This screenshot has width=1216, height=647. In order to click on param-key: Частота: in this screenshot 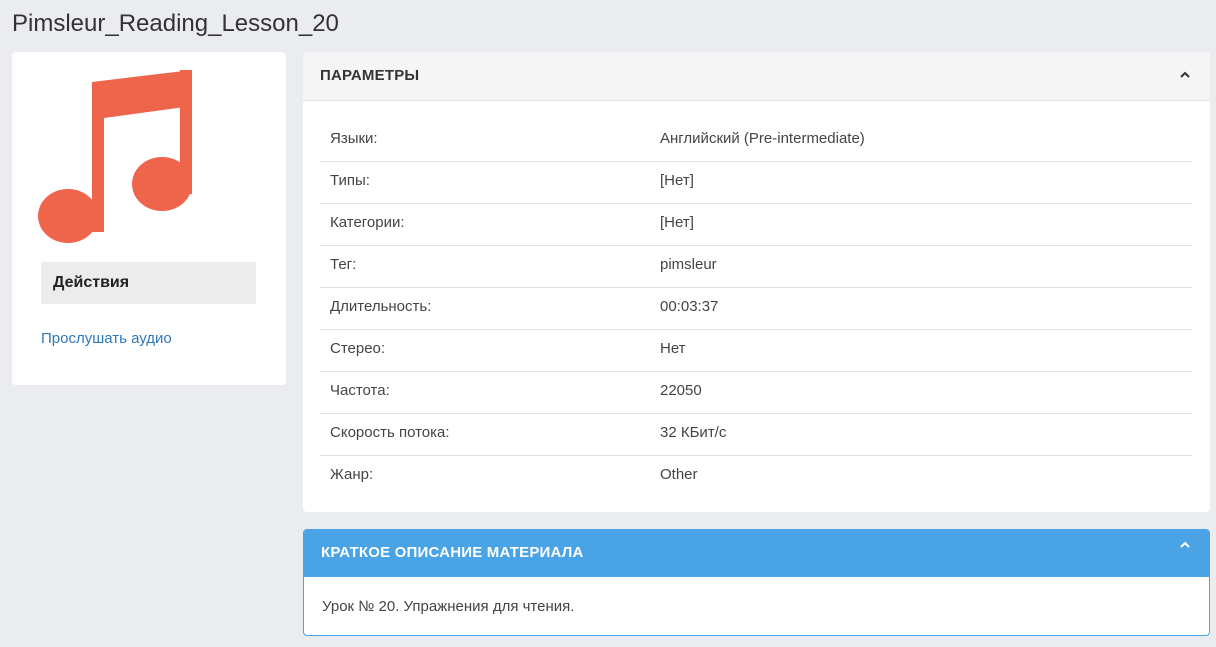, I will do `click(360, 390)`.